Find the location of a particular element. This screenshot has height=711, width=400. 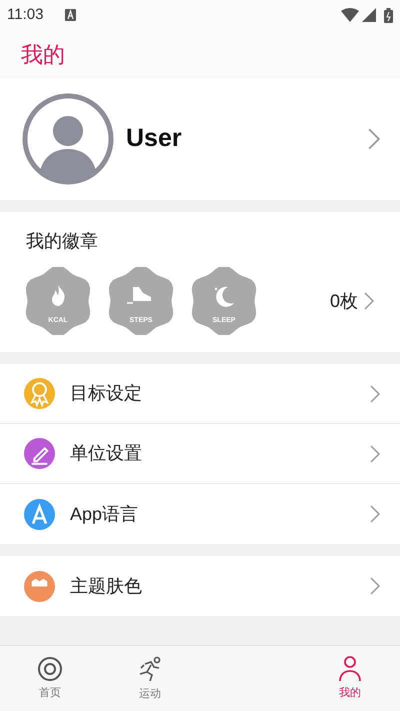

badge-count: 0枚 is located at coordinates (344, 301).